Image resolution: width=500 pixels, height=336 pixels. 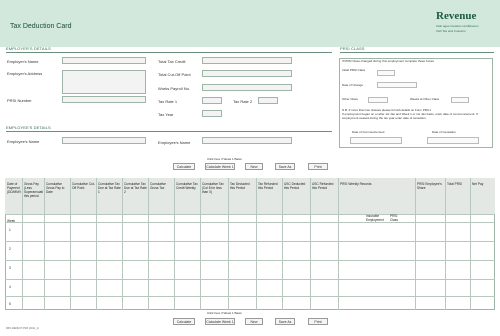 I want to click on column-header: PRSI Employee's Share, so click(x=429, y=186).